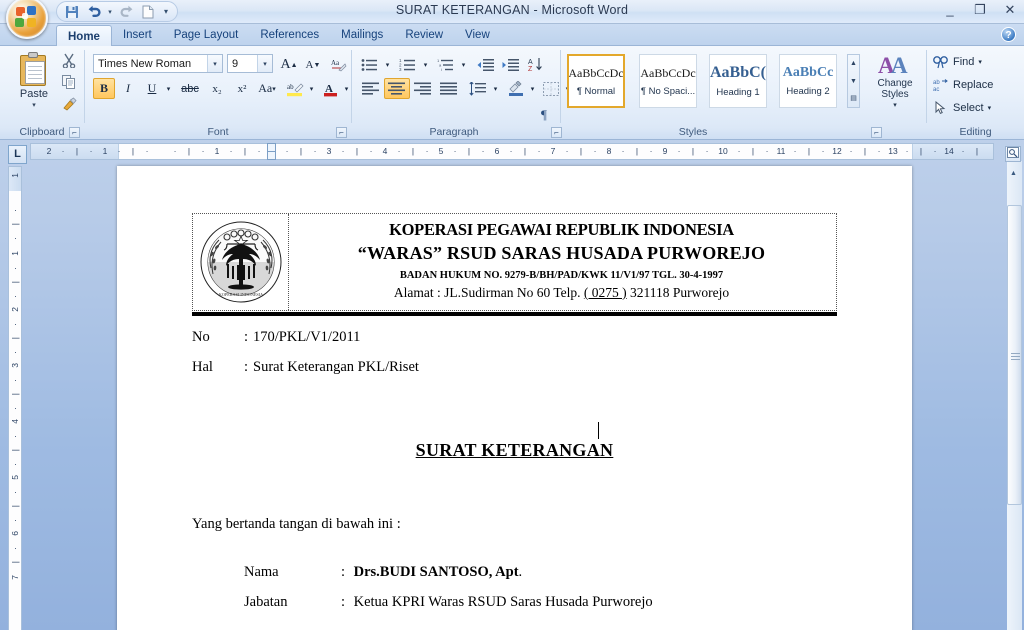  What do you see at coordinates (311, 88) in the screenshot?
I see `highlight-chevron-down-icon: ▾` at bounding box center [311, 88].